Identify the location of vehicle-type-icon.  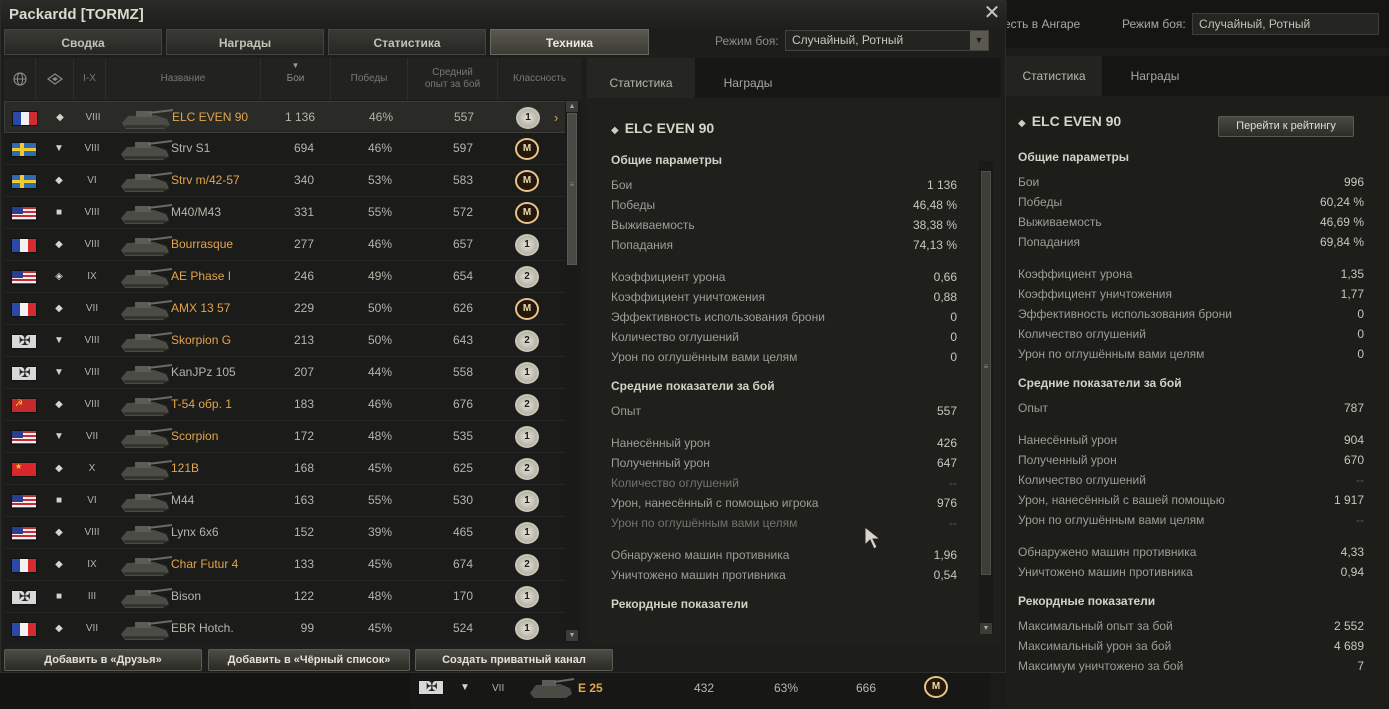
(55, 79).